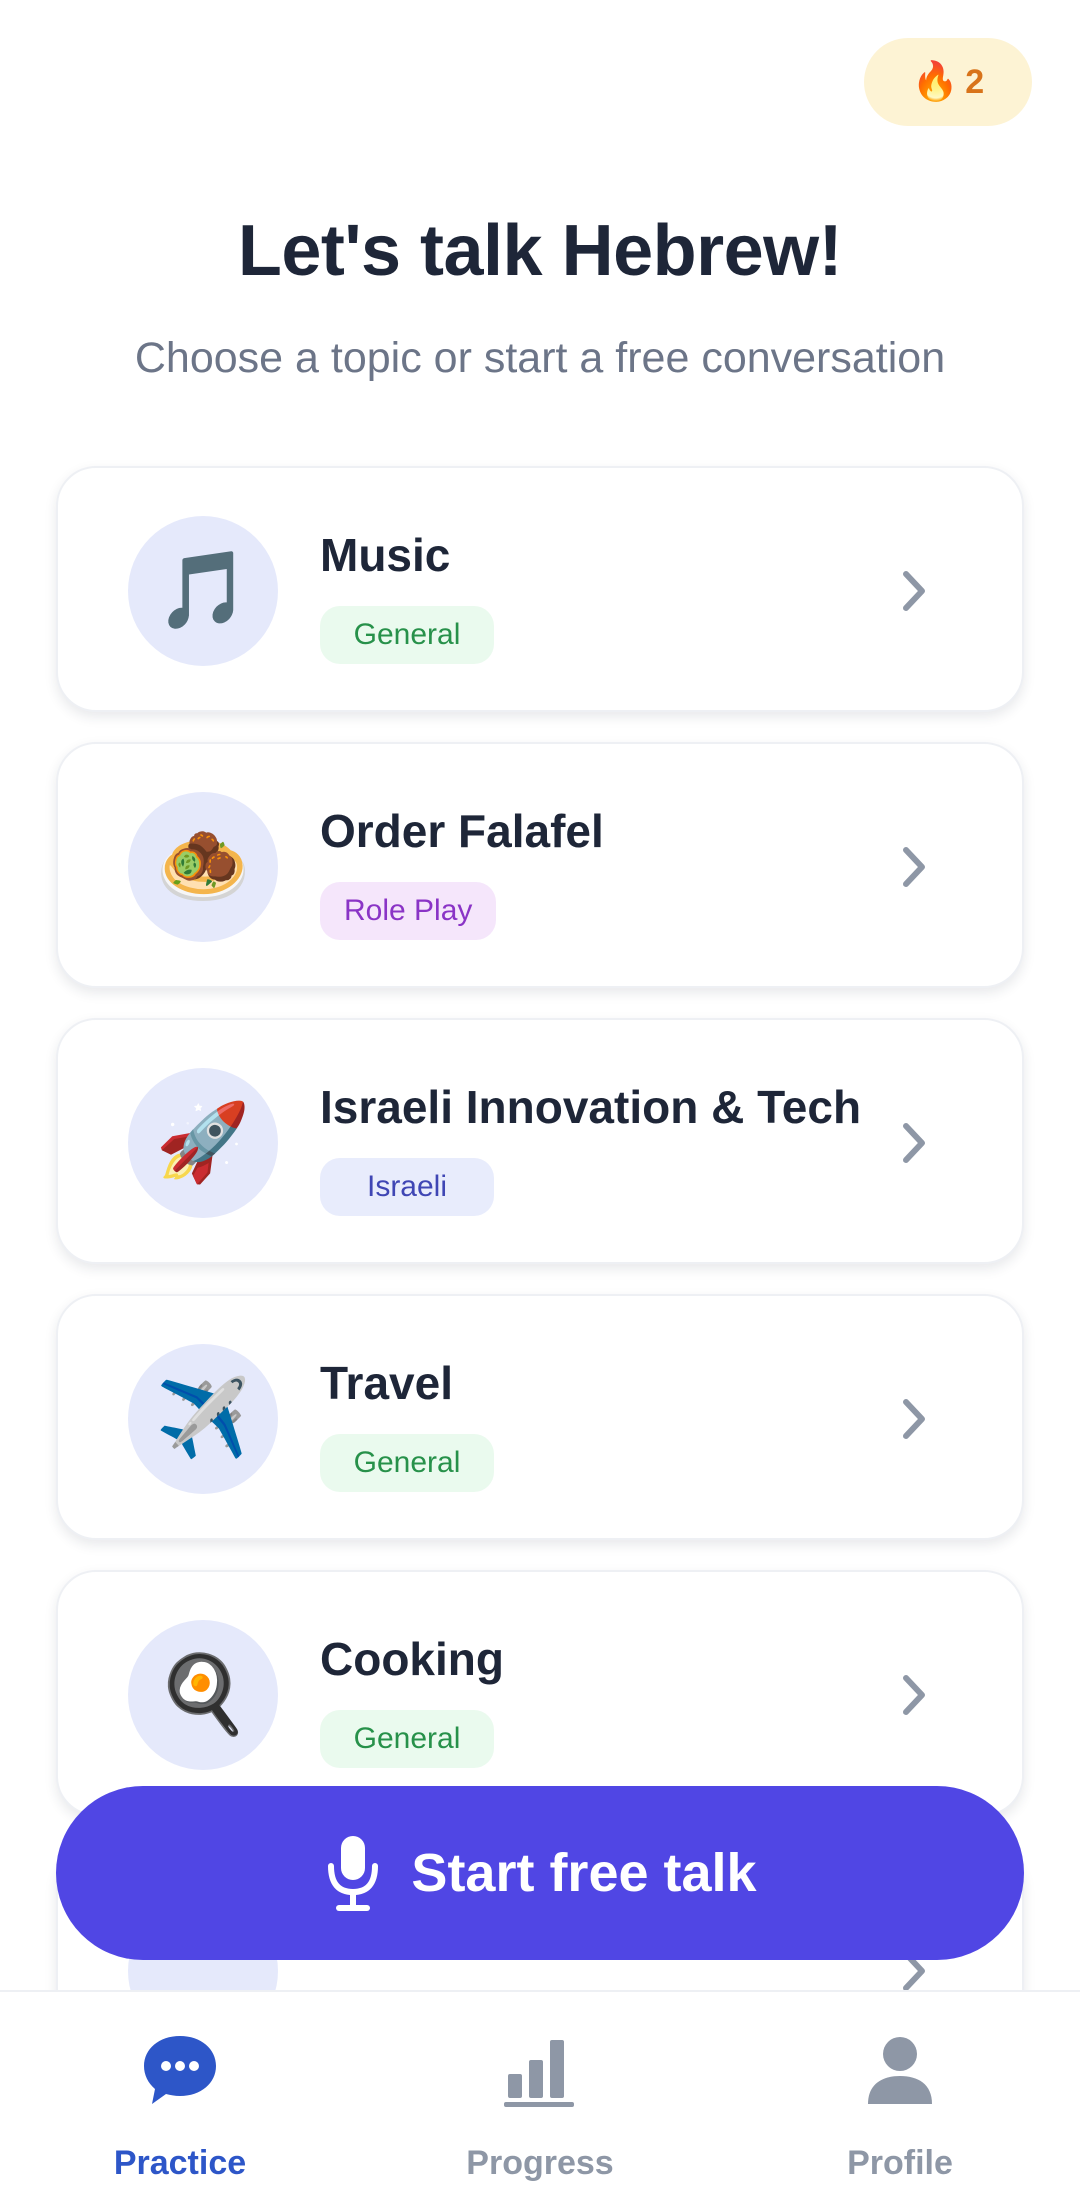 This screenshot has height=2194, width=1080. I want to click on falafel-icon: 🧆, so click(203, 867).